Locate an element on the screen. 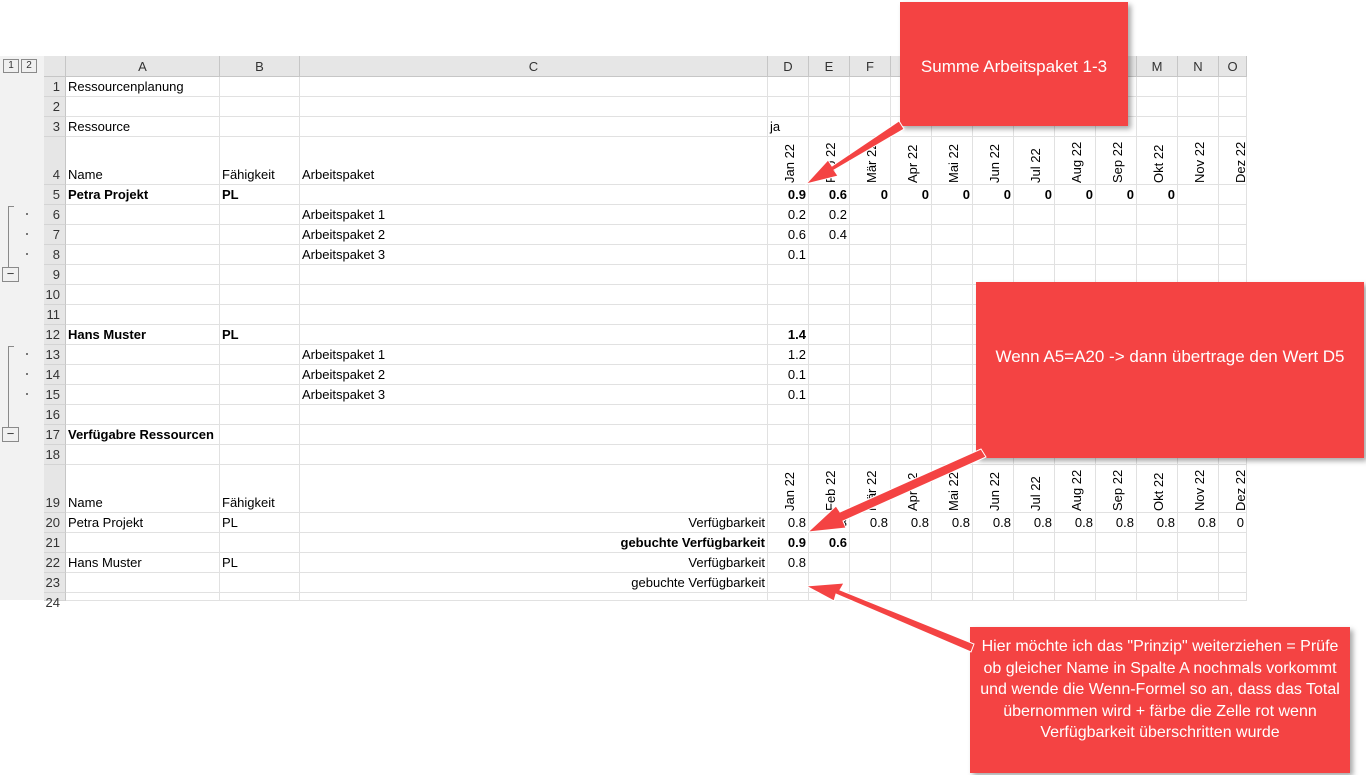 The image size is (1366, 775). row-header-23: 23 is located at coordinates (55, 583).